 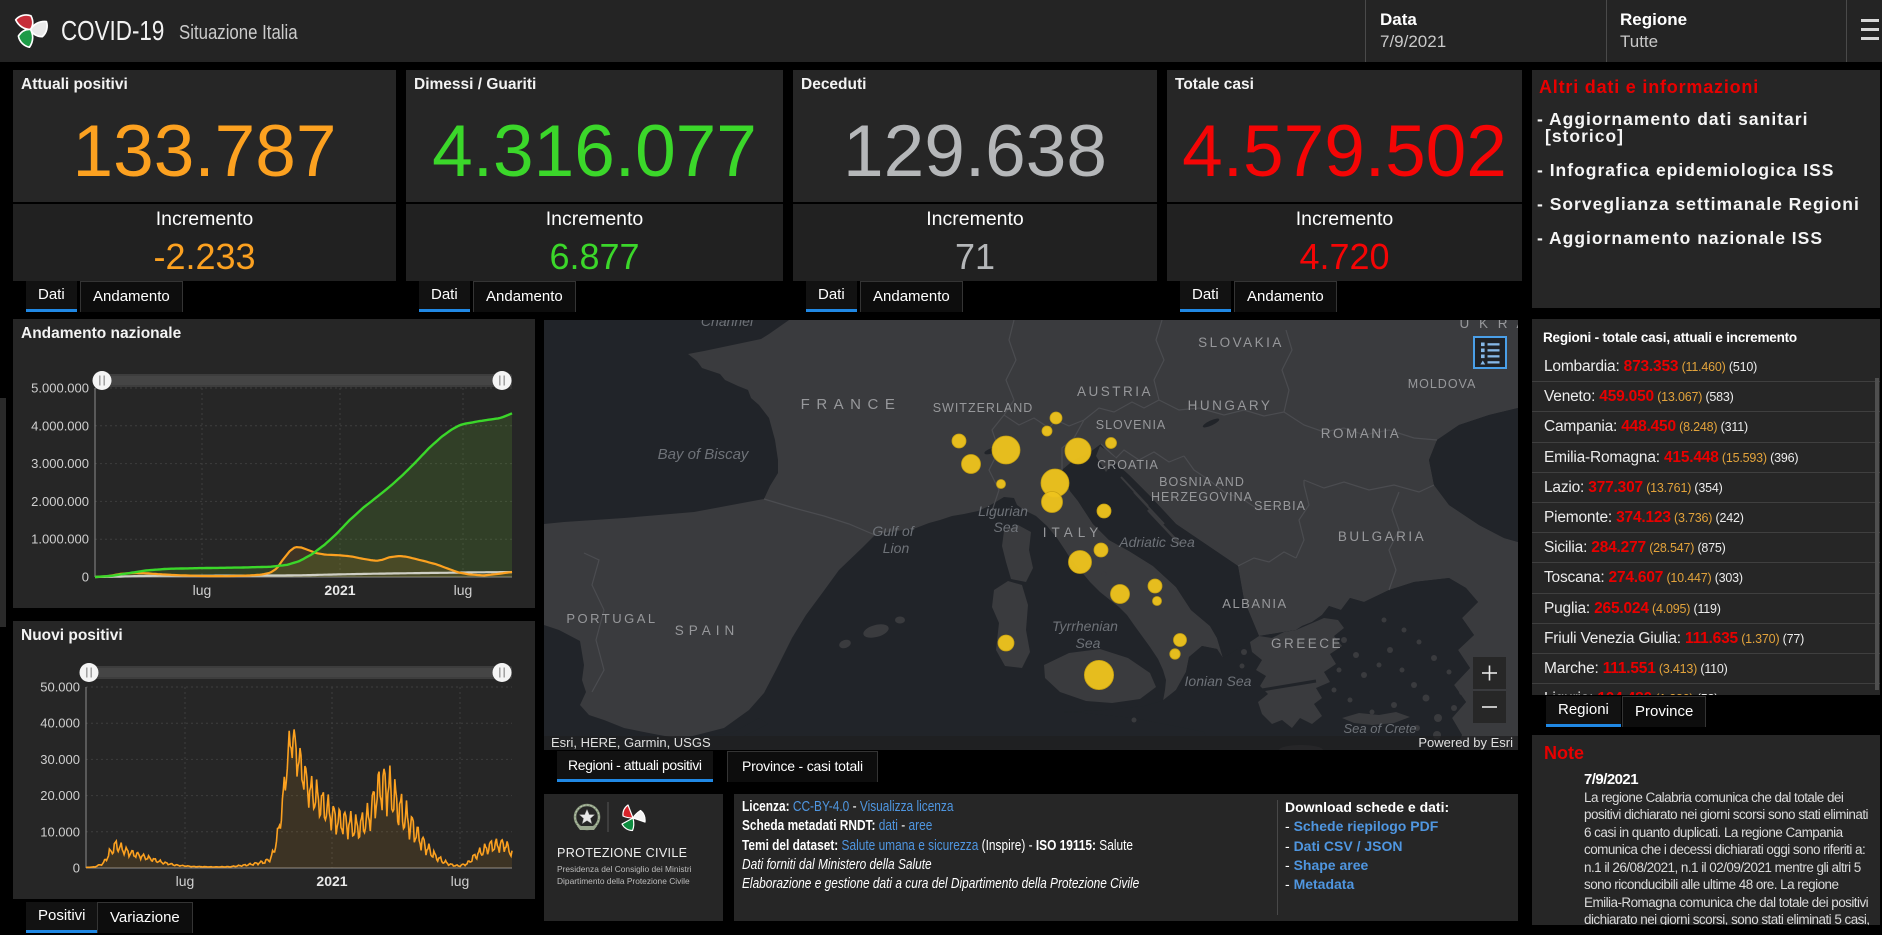 I want to click on svg-text: ROMANIA, so click(x=1361, y=433).